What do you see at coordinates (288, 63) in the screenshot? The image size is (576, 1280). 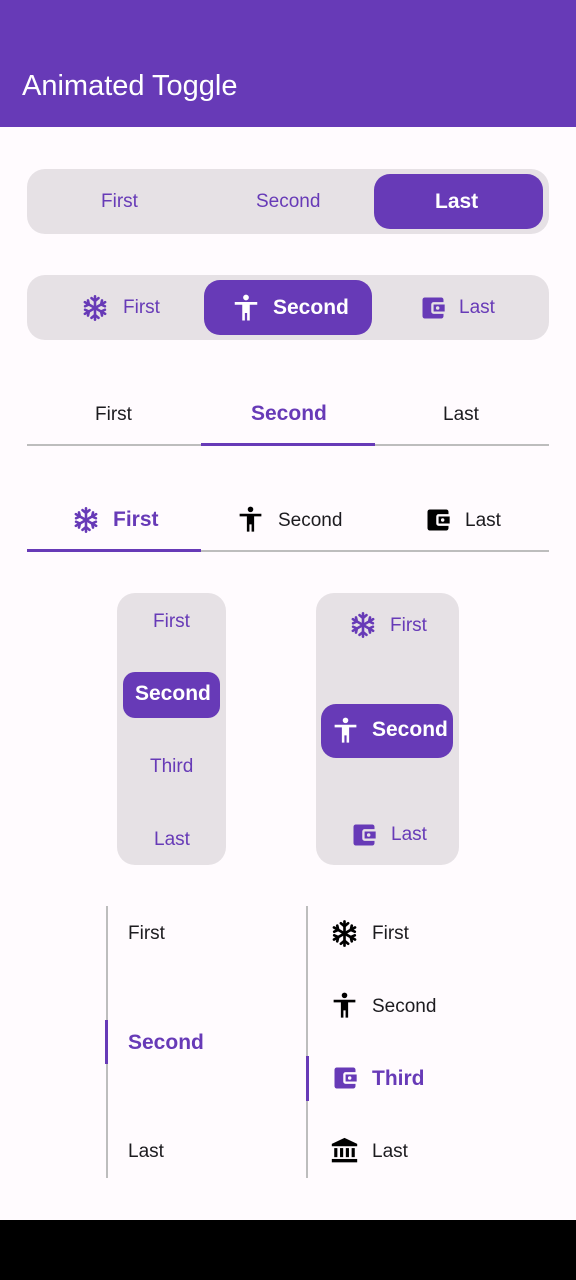 I see `app-bar` at bounding box center [288, 63].